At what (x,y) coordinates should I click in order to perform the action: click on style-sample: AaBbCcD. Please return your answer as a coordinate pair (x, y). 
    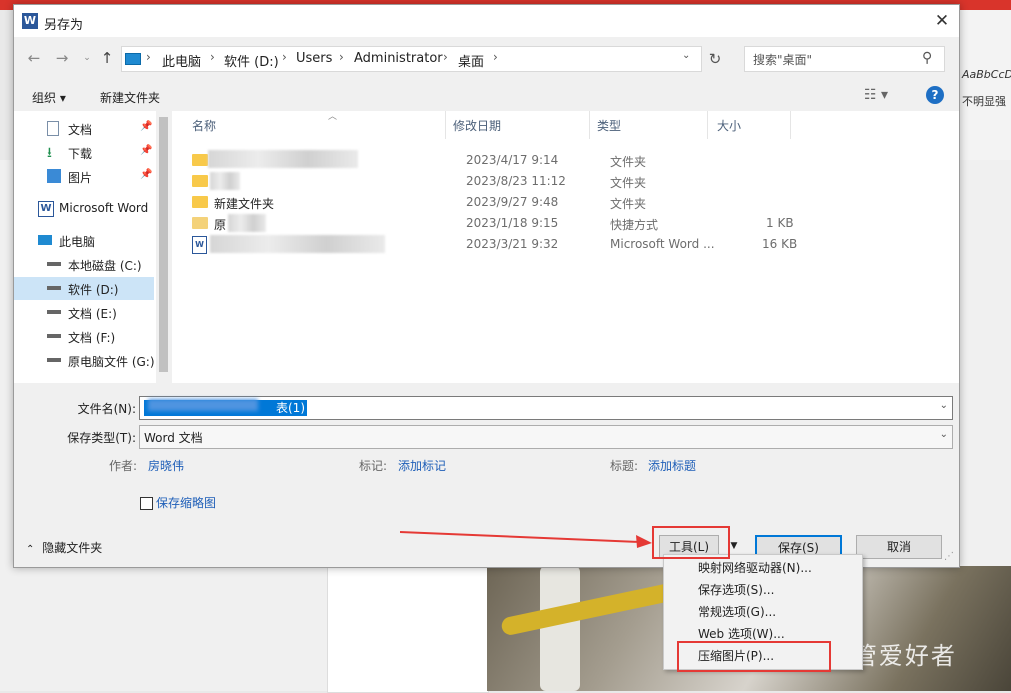
    Looking at the image, I should click on (986, 74).